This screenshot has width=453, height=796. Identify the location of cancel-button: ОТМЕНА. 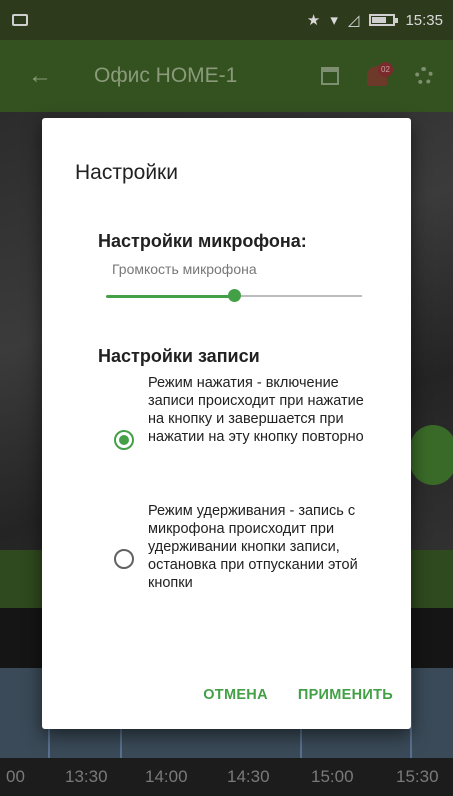
(235, 695).